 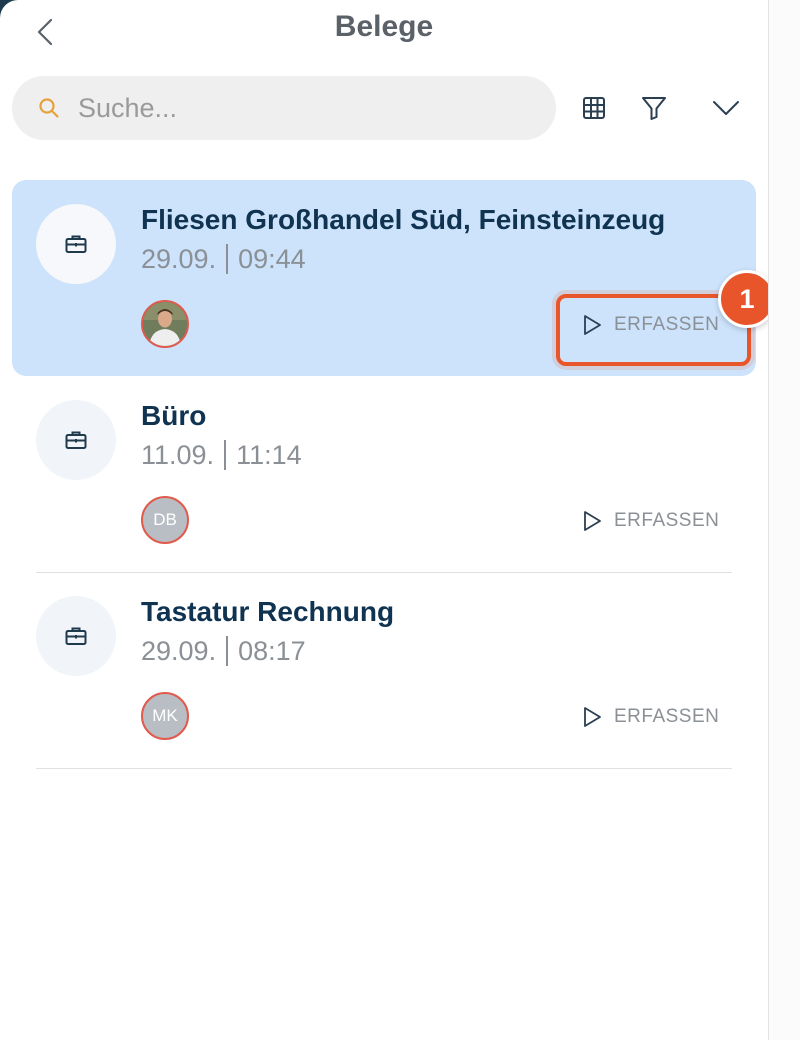 I want to click on user-photo-icon, so click(x=165, y=324).